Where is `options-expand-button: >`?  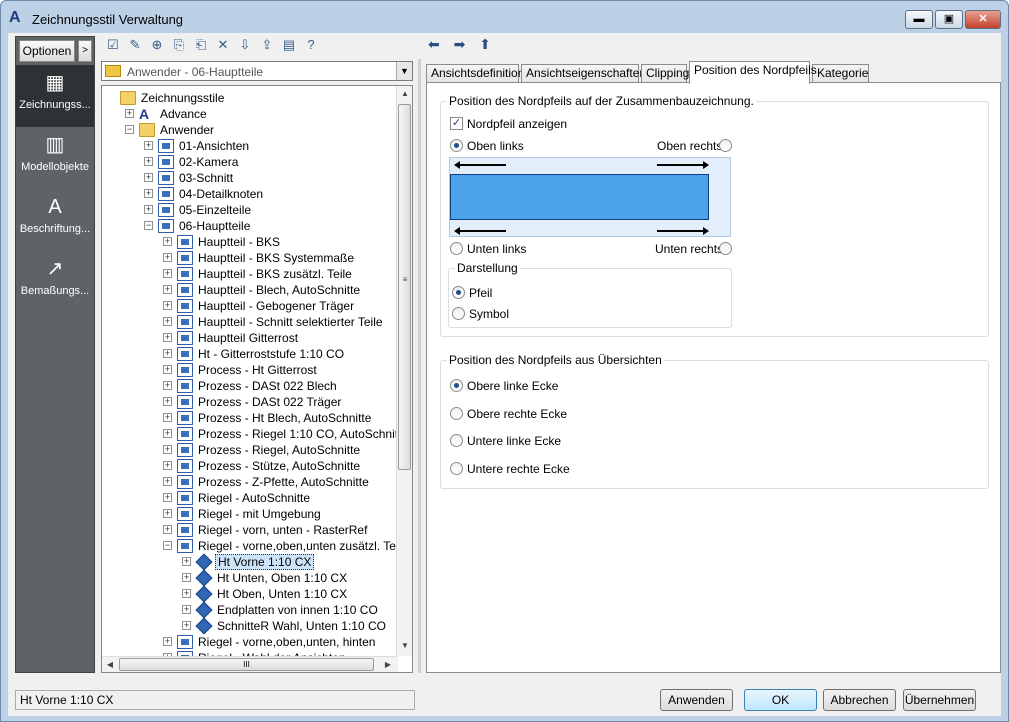
options-expand-button: > is located at coordinates (85, 51).